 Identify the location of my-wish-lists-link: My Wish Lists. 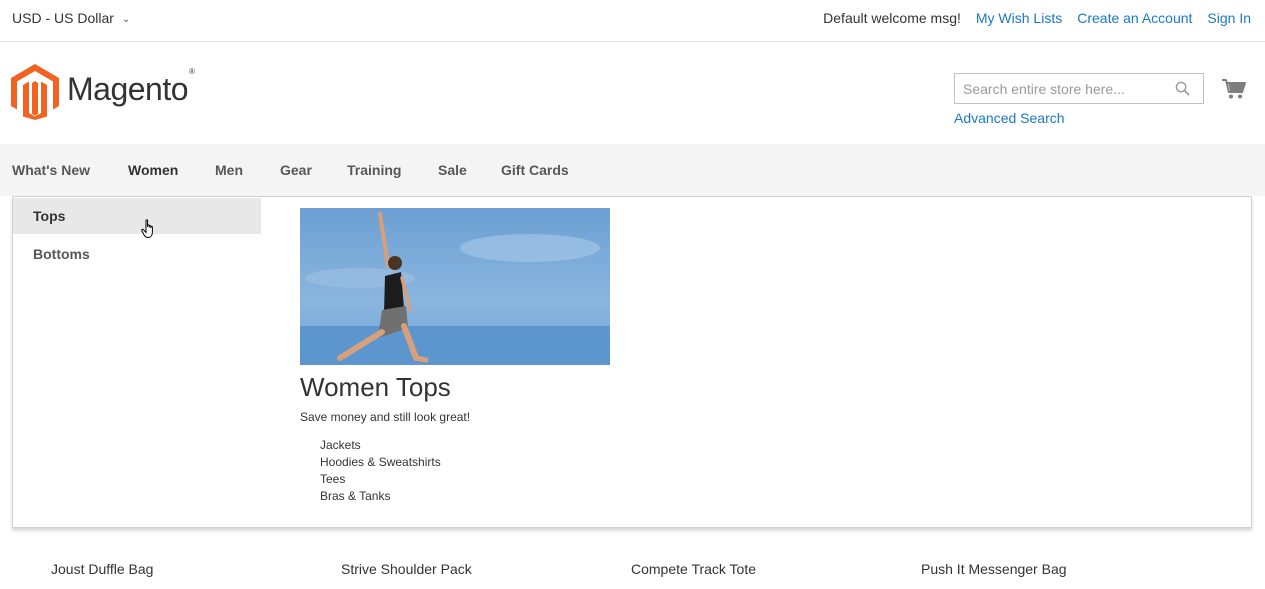
(1019, 18).